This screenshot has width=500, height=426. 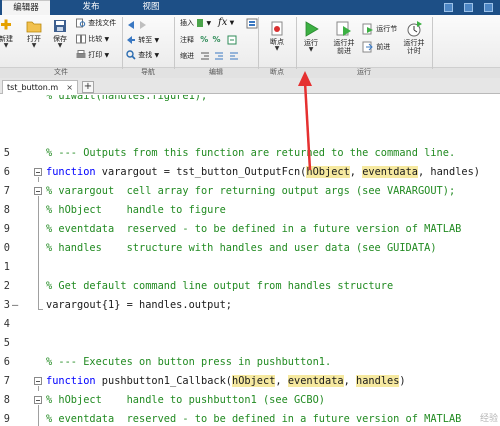 What do you see at coordinates (69, 87) in the screenshot?
I see `close-tab-icon: ×` at bounding box center [69, 87].